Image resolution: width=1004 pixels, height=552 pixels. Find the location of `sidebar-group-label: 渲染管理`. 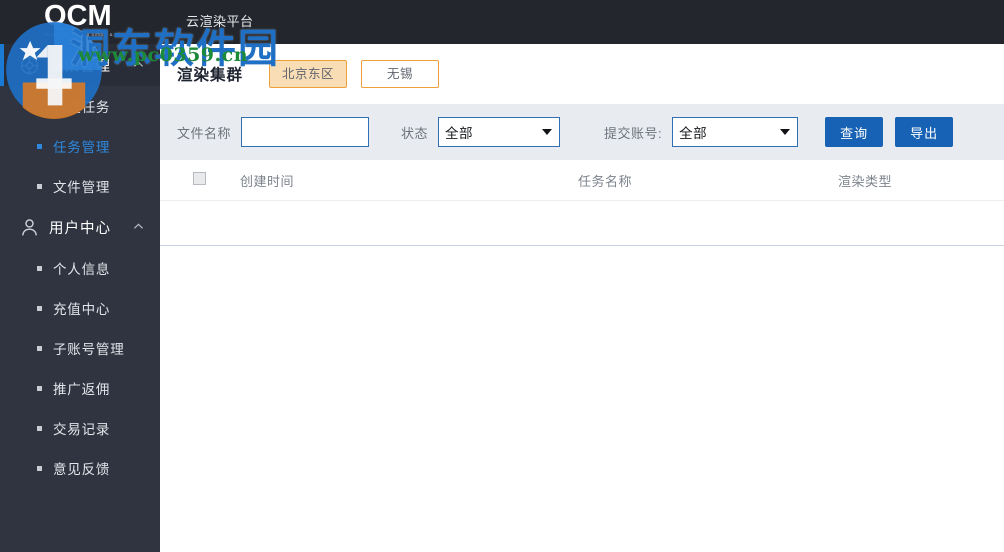

sidebar-group-label: 渲染管理 is located at coordinates (80, 66).